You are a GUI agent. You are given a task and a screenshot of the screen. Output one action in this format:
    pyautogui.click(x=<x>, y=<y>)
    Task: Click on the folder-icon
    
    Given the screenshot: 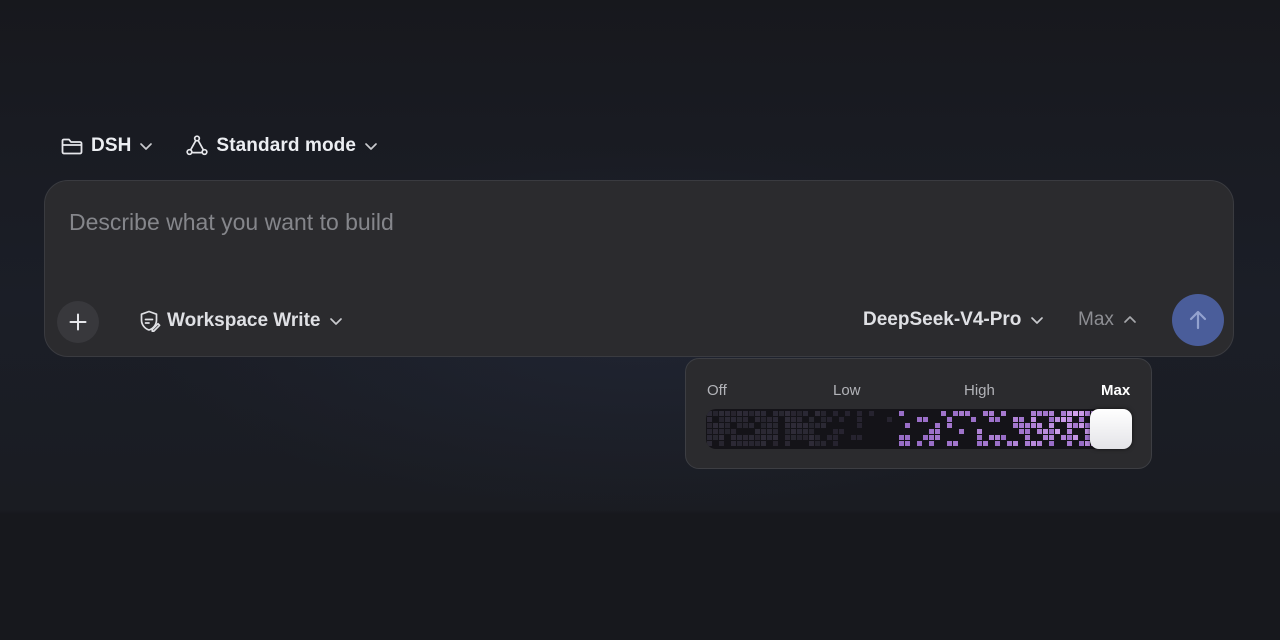 What is the action you would take?
    pyautogui.click(x=72, y=146)
    